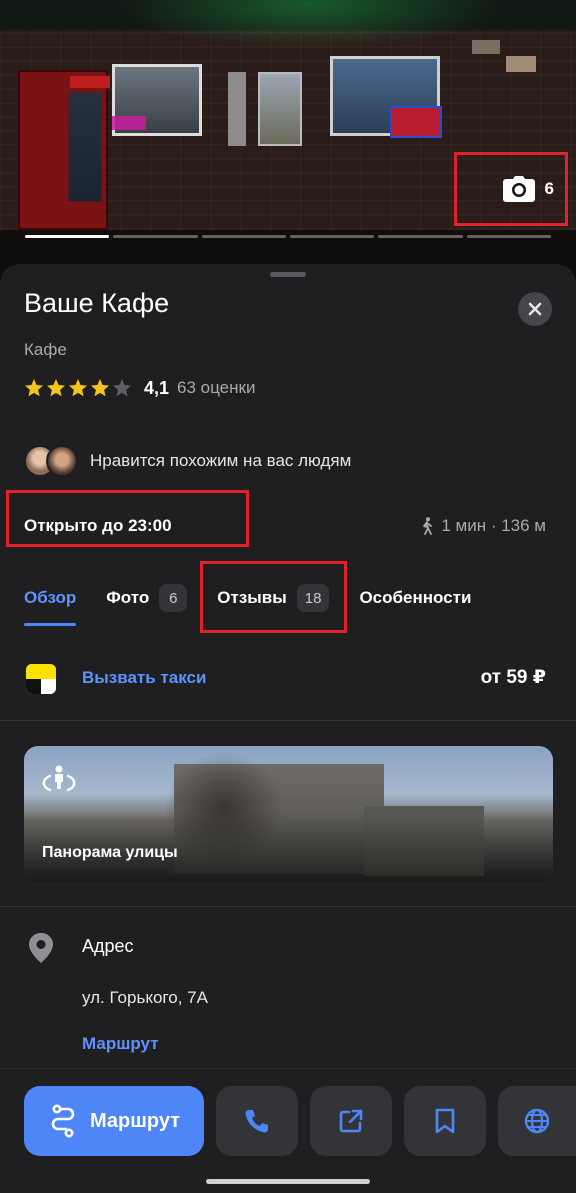 This screenshot has width=576, height=1193. Describe the element at coordinates (221, 460) in the screenshot. I see `liked-text: Нравится похожим на вас людям` at that location.